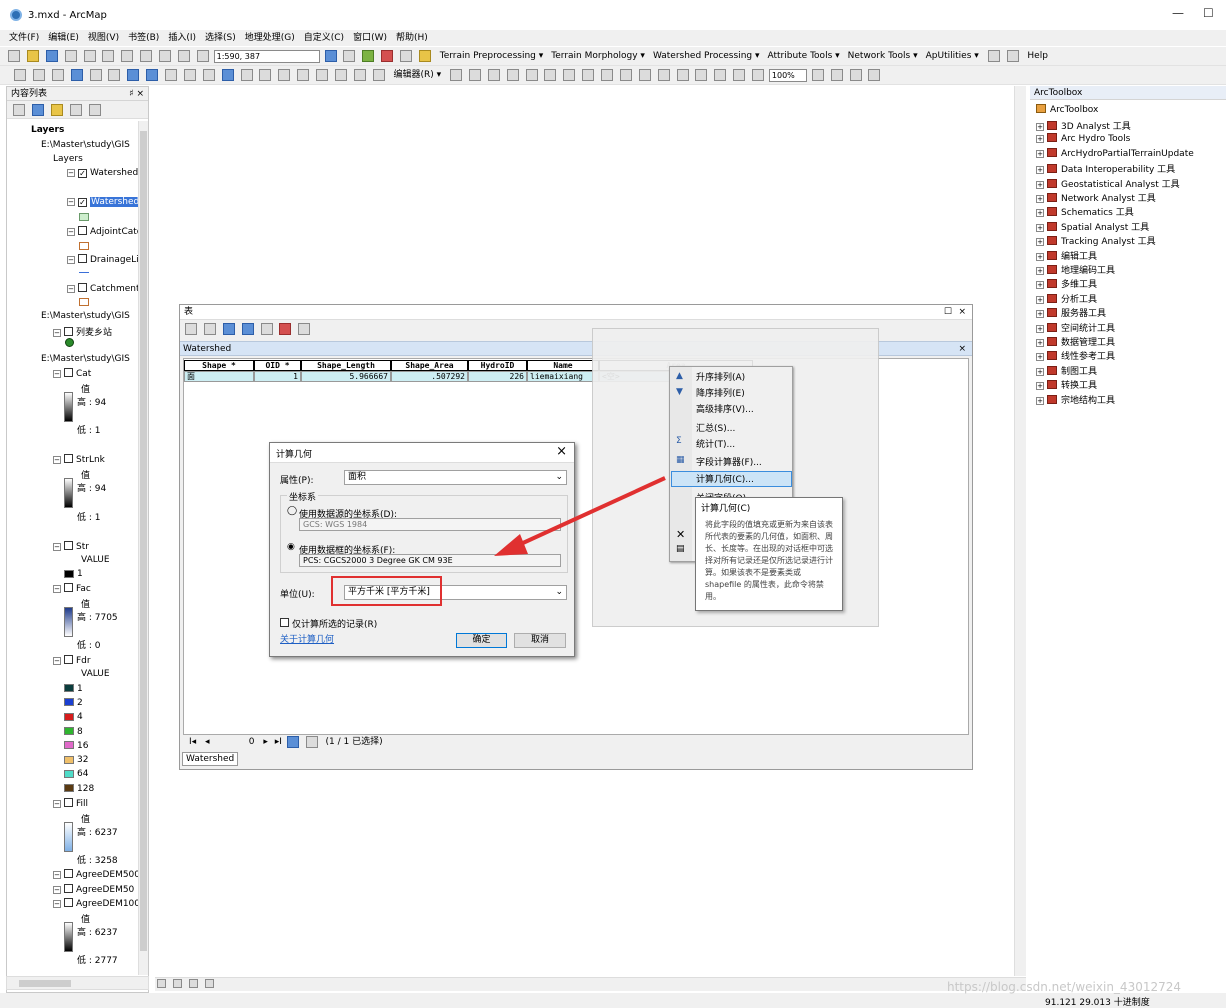 This screenshot has width=1226, height=1008. I want to click on python-icon, so click(406, 56).